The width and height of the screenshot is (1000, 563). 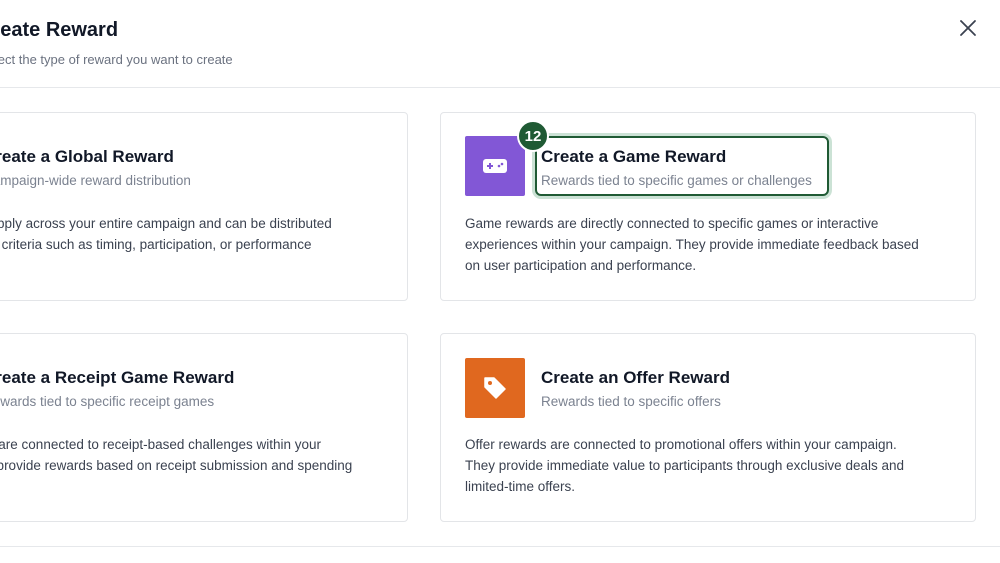 What do you see at coordinates (117, 377) in the screenshot?
I see `receipt-reward-title: Create a Receipt Game Reward` at bounding box center [117, 377].